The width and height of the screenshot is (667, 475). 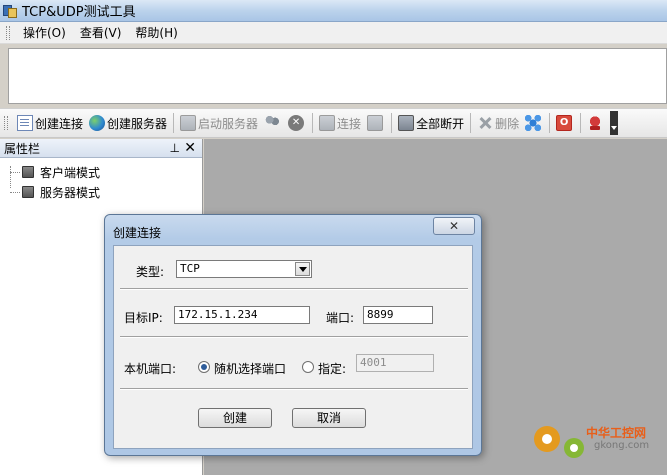 What do you see at coordinates (340, 318) in the screenshot?
I see `port-label: 端口:` at bounding box center [340, 318].